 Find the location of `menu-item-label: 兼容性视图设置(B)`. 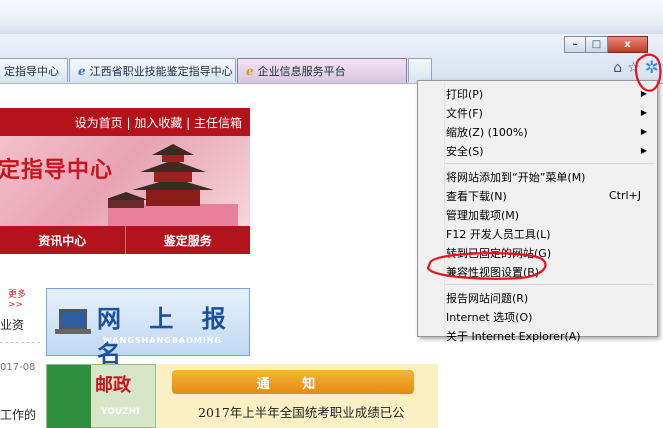

menu-item-label: 兼容性视图设置(B) is located at coordinates (493, 272).